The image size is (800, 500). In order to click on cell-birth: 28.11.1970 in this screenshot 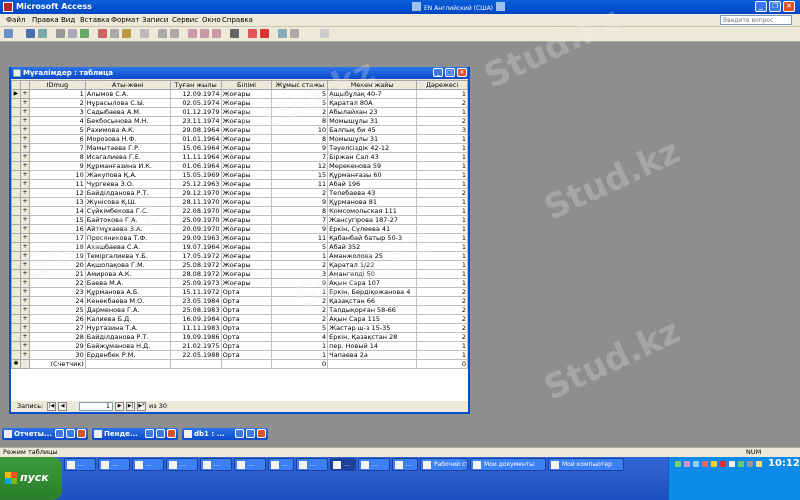, I will do `click(195, 202)`.